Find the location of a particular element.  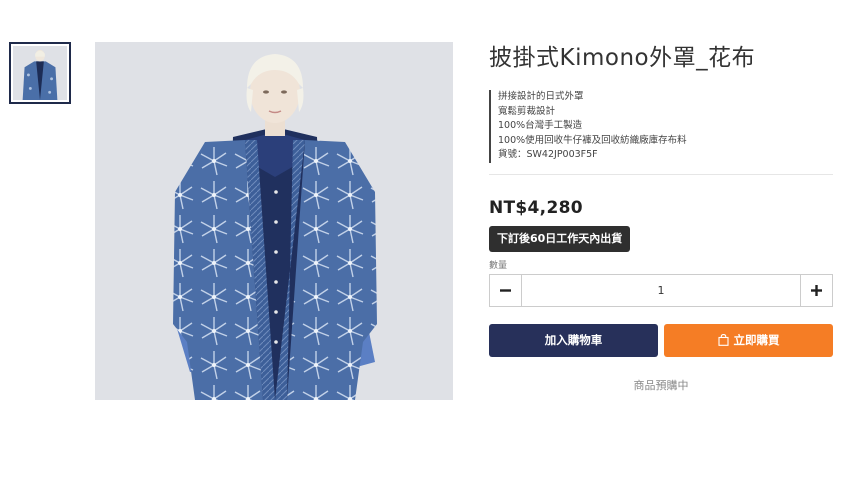

divider is located at coordinates (661, 174).